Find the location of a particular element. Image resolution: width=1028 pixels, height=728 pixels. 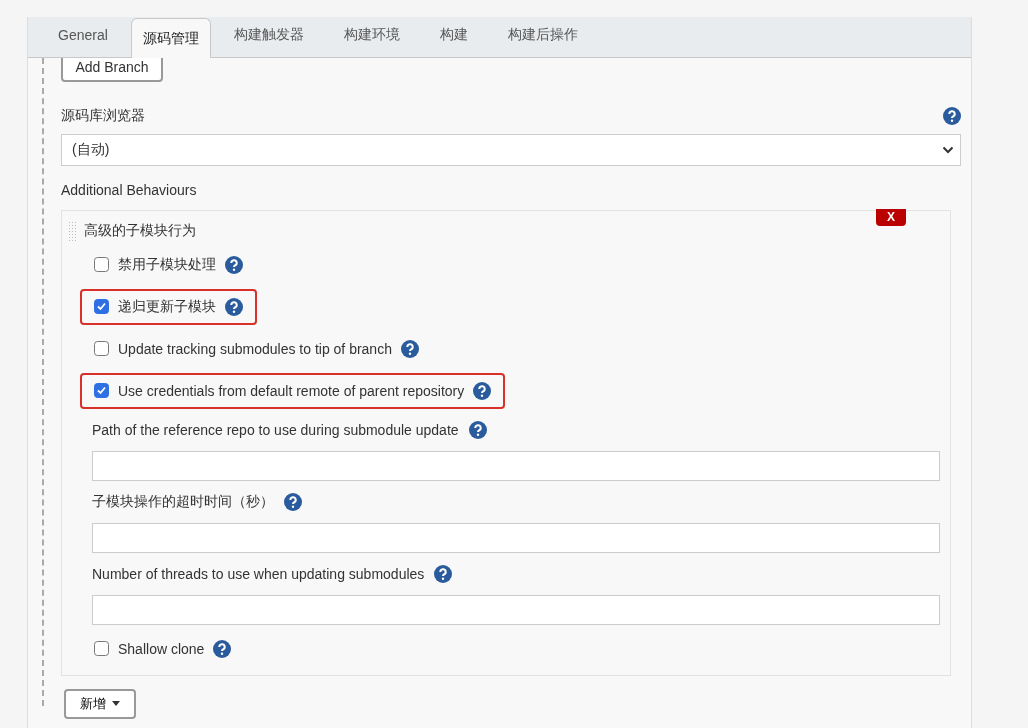

field-label: 源码库浏览器 is located at coordinates (103, 115).